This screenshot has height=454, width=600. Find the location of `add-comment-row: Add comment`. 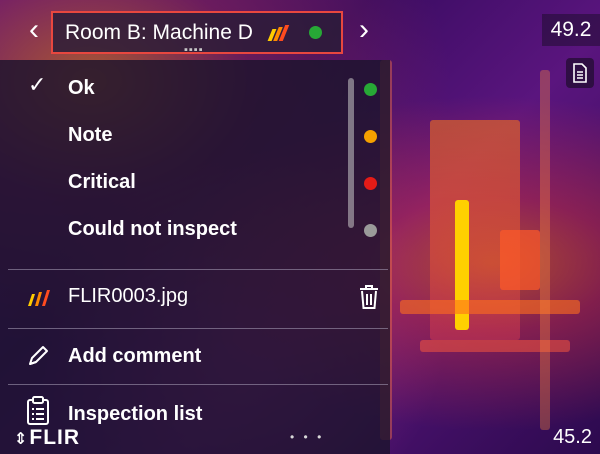

add-comment-row: Add comment is located at coordinates (195, 357).